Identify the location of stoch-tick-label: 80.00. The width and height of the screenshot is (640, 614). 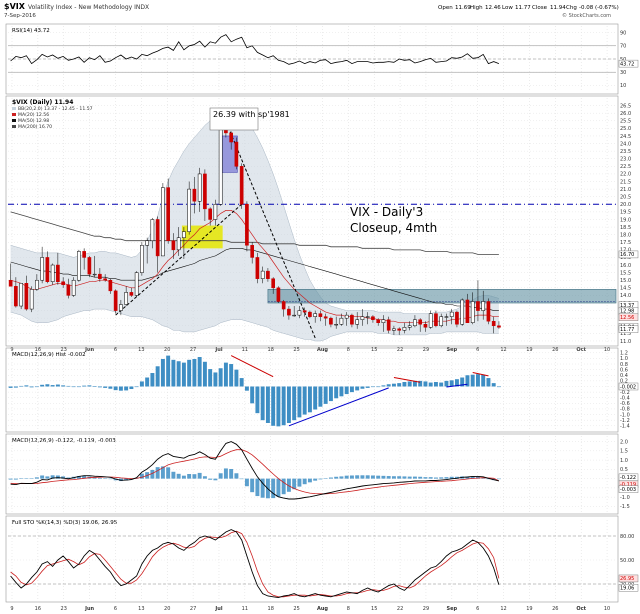
(627, 537).